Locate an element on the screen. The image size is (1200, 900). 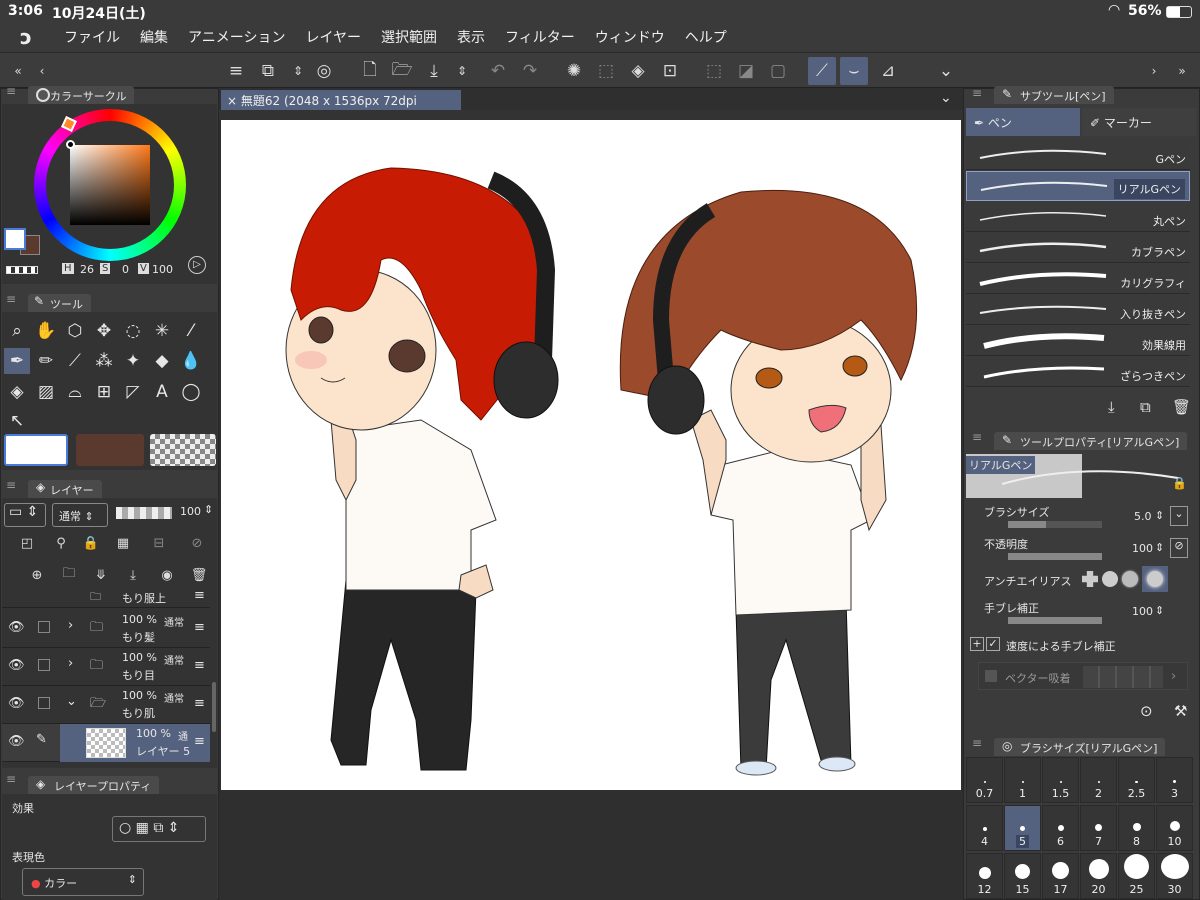
subtool-tab-pen: ✒ ペン is located at coordinates (1023, 122).